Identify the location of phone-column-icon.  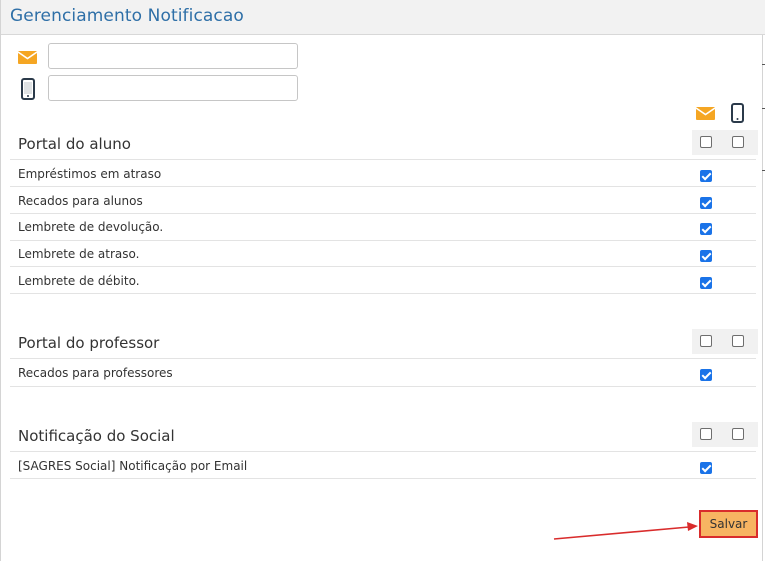
(738, 113).